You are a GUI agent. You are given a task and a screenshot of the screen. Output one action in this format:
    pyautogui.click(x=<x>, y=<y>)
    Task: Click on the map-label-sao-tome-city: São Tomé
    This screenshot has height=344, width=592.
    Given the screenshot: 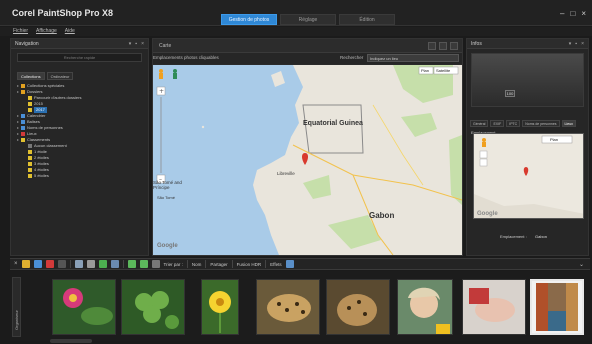 What is the action you would take?
    pyautogui.click(x=166, y=197)
    